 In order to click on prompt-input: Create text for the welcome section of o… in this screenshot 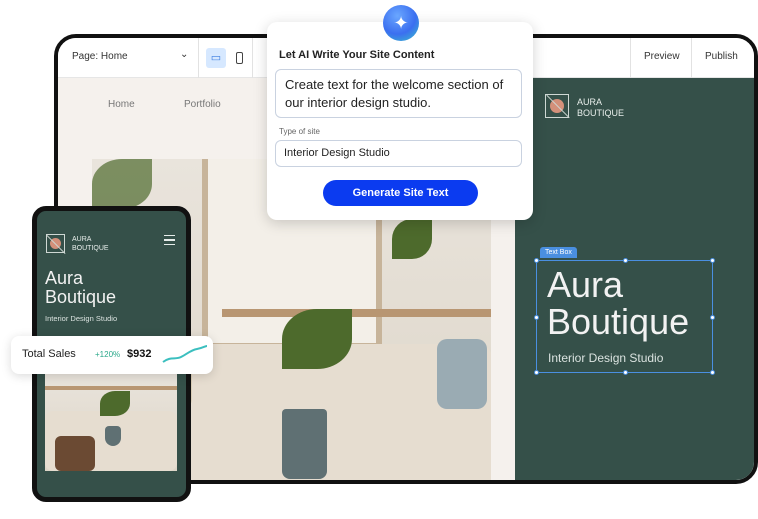, I will do `click(398, 93)`.